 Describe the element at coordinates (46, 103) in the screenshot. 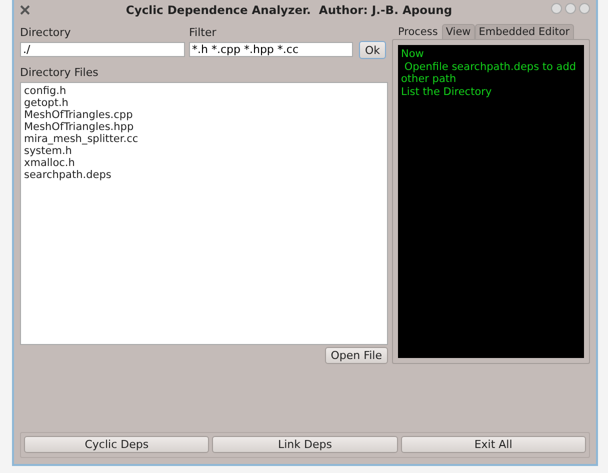

I see `file-item: getopt.h` at that location.